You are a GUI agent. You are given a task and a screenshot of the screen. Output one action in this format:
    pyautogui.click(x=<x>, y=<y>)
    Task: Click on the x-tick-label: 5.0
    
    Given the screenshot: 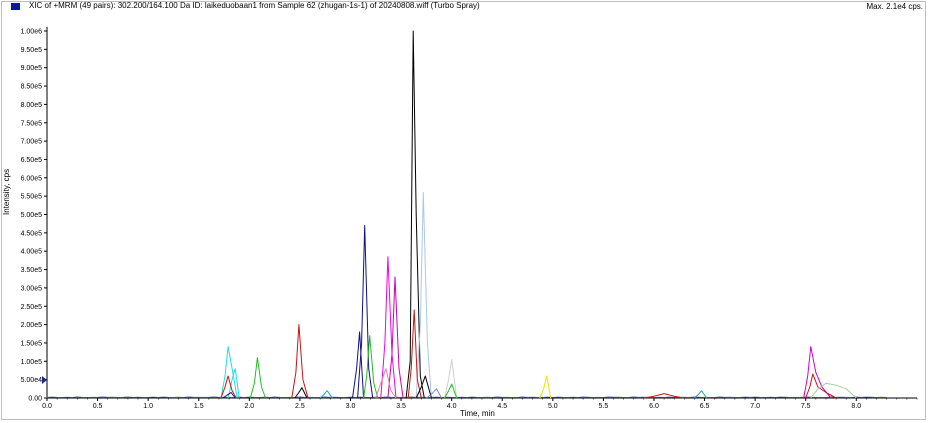 What is the action you would take?
    pyautogui.click(x=553, y=406)
    